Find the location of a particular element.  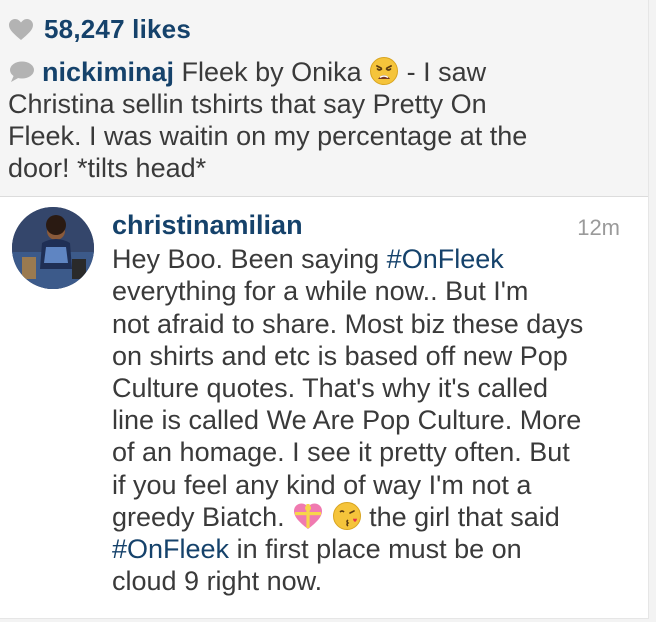

likes-row: 58,247 likes is located at coordinates (99, 29).